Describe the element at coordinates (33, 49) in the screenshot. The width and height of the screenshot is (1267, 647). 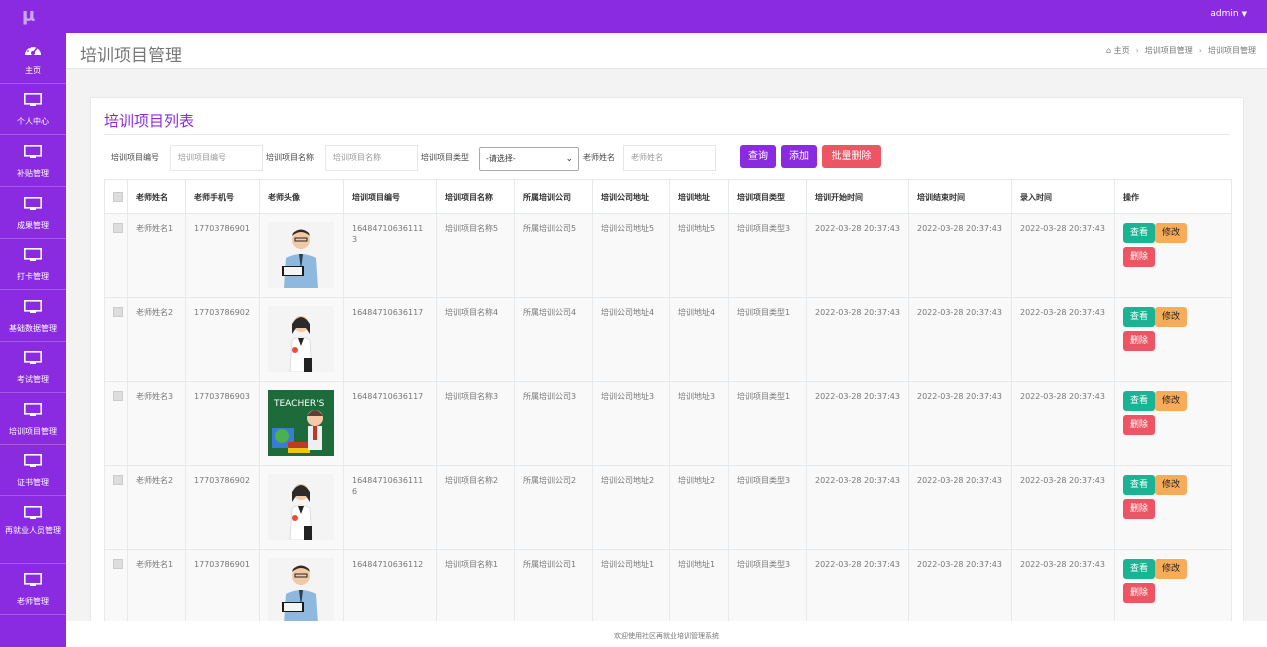
I see `dashboard-icon` at that location.